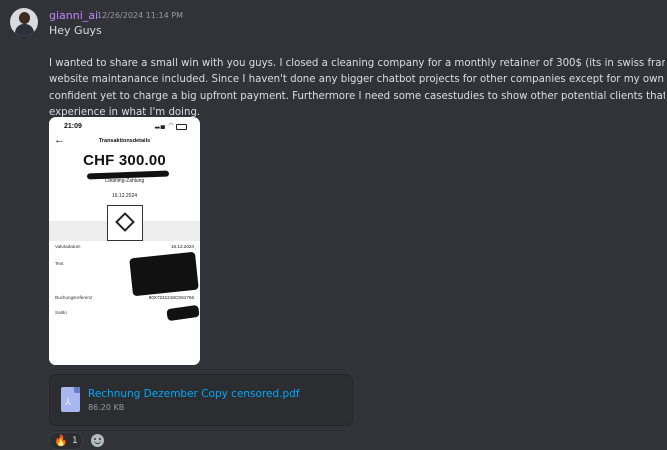 This screenshot has width=667, height=450. What do you see at coordinates (124, 160) in the screenshot?
I see `transaction-amount: CHF 300.00` at bounding box center [124, 160].